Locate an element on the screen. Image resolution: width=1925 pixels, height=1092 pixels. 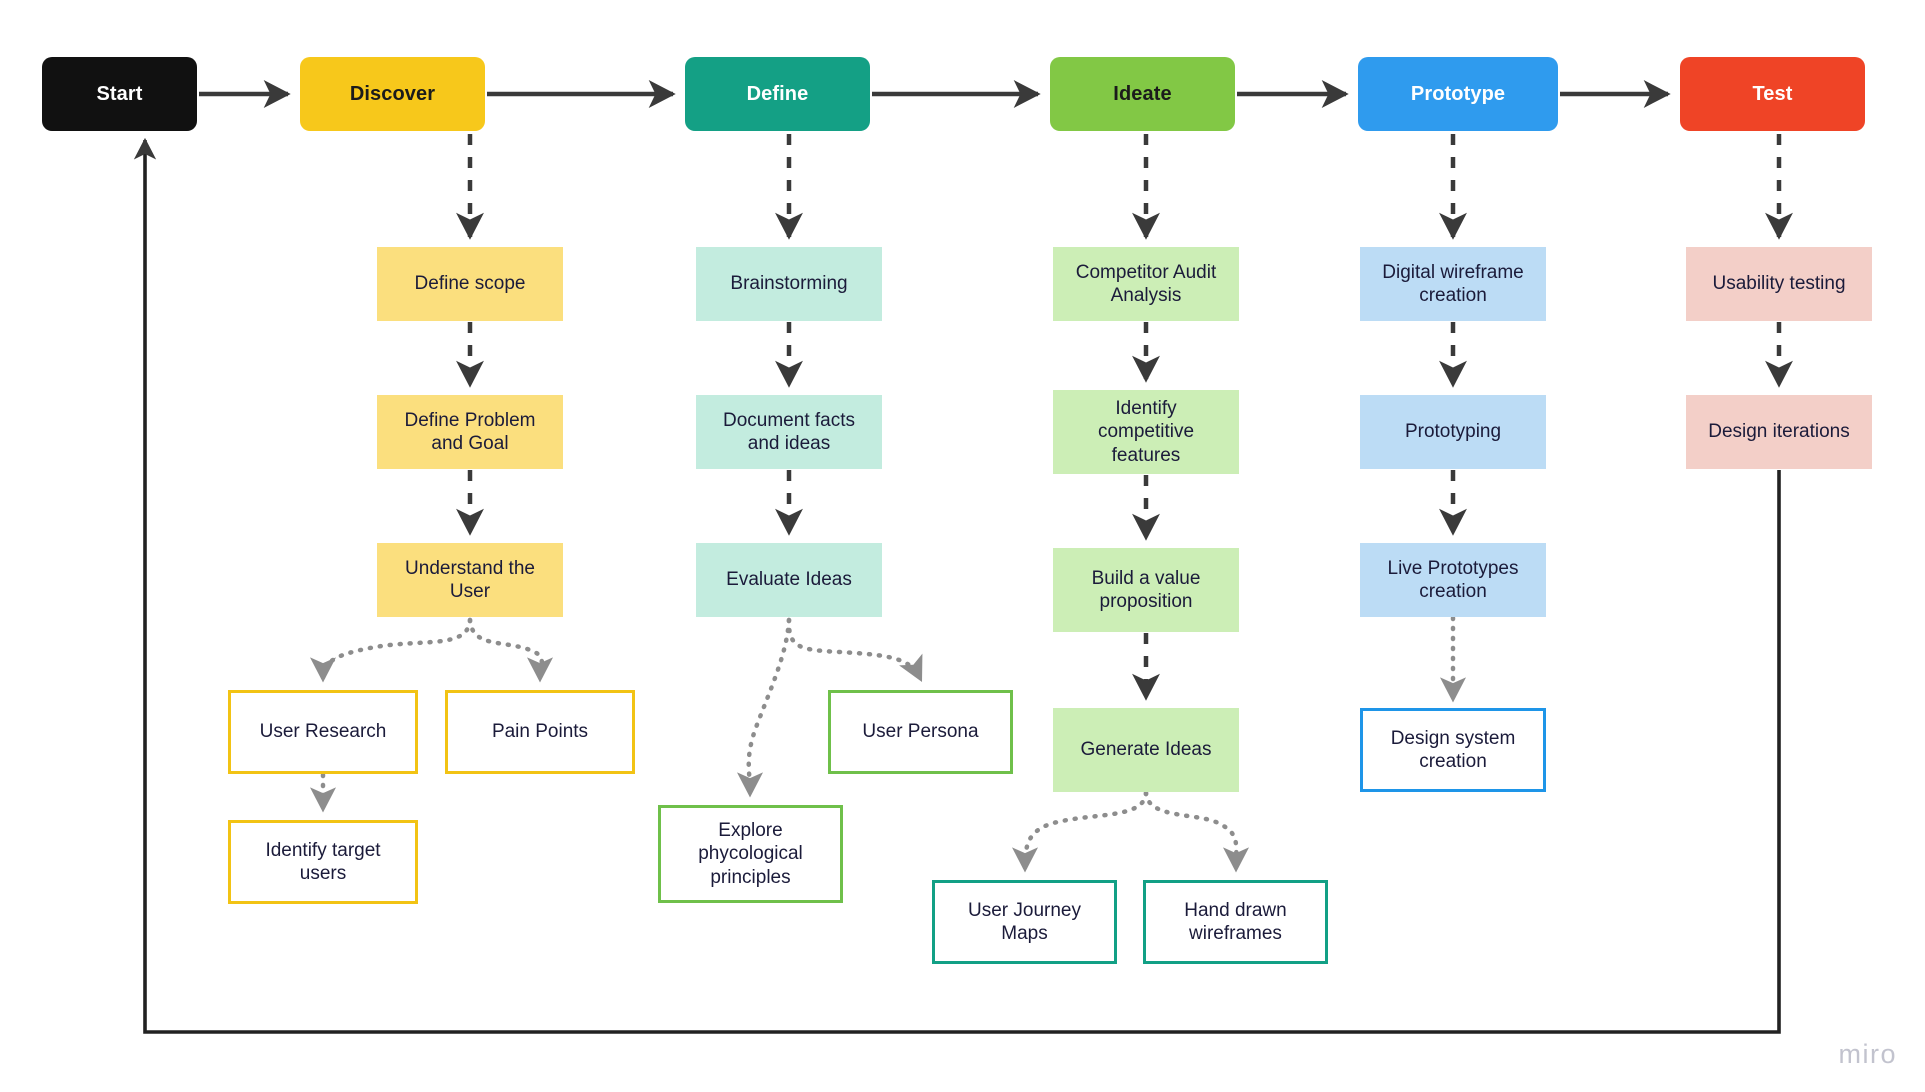
discover-branch-dotted is located at coordinates (431, 650).